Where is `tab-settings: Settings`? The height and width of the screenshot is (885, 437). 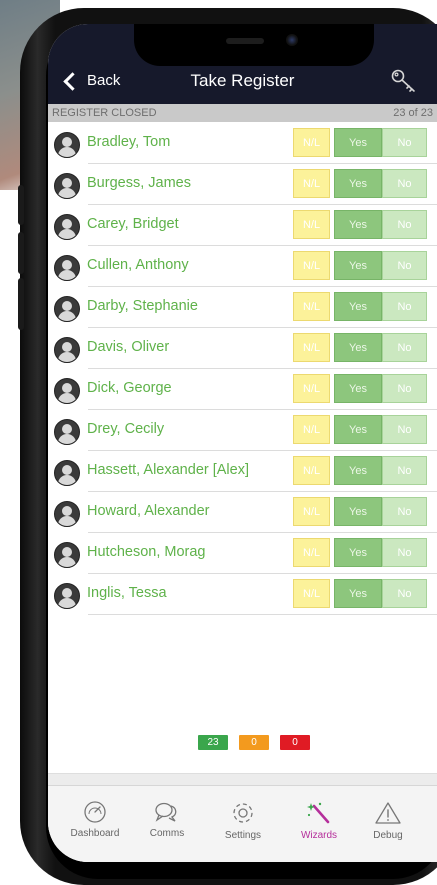
tab-settings: Settings is located at coordinates (243, 820).